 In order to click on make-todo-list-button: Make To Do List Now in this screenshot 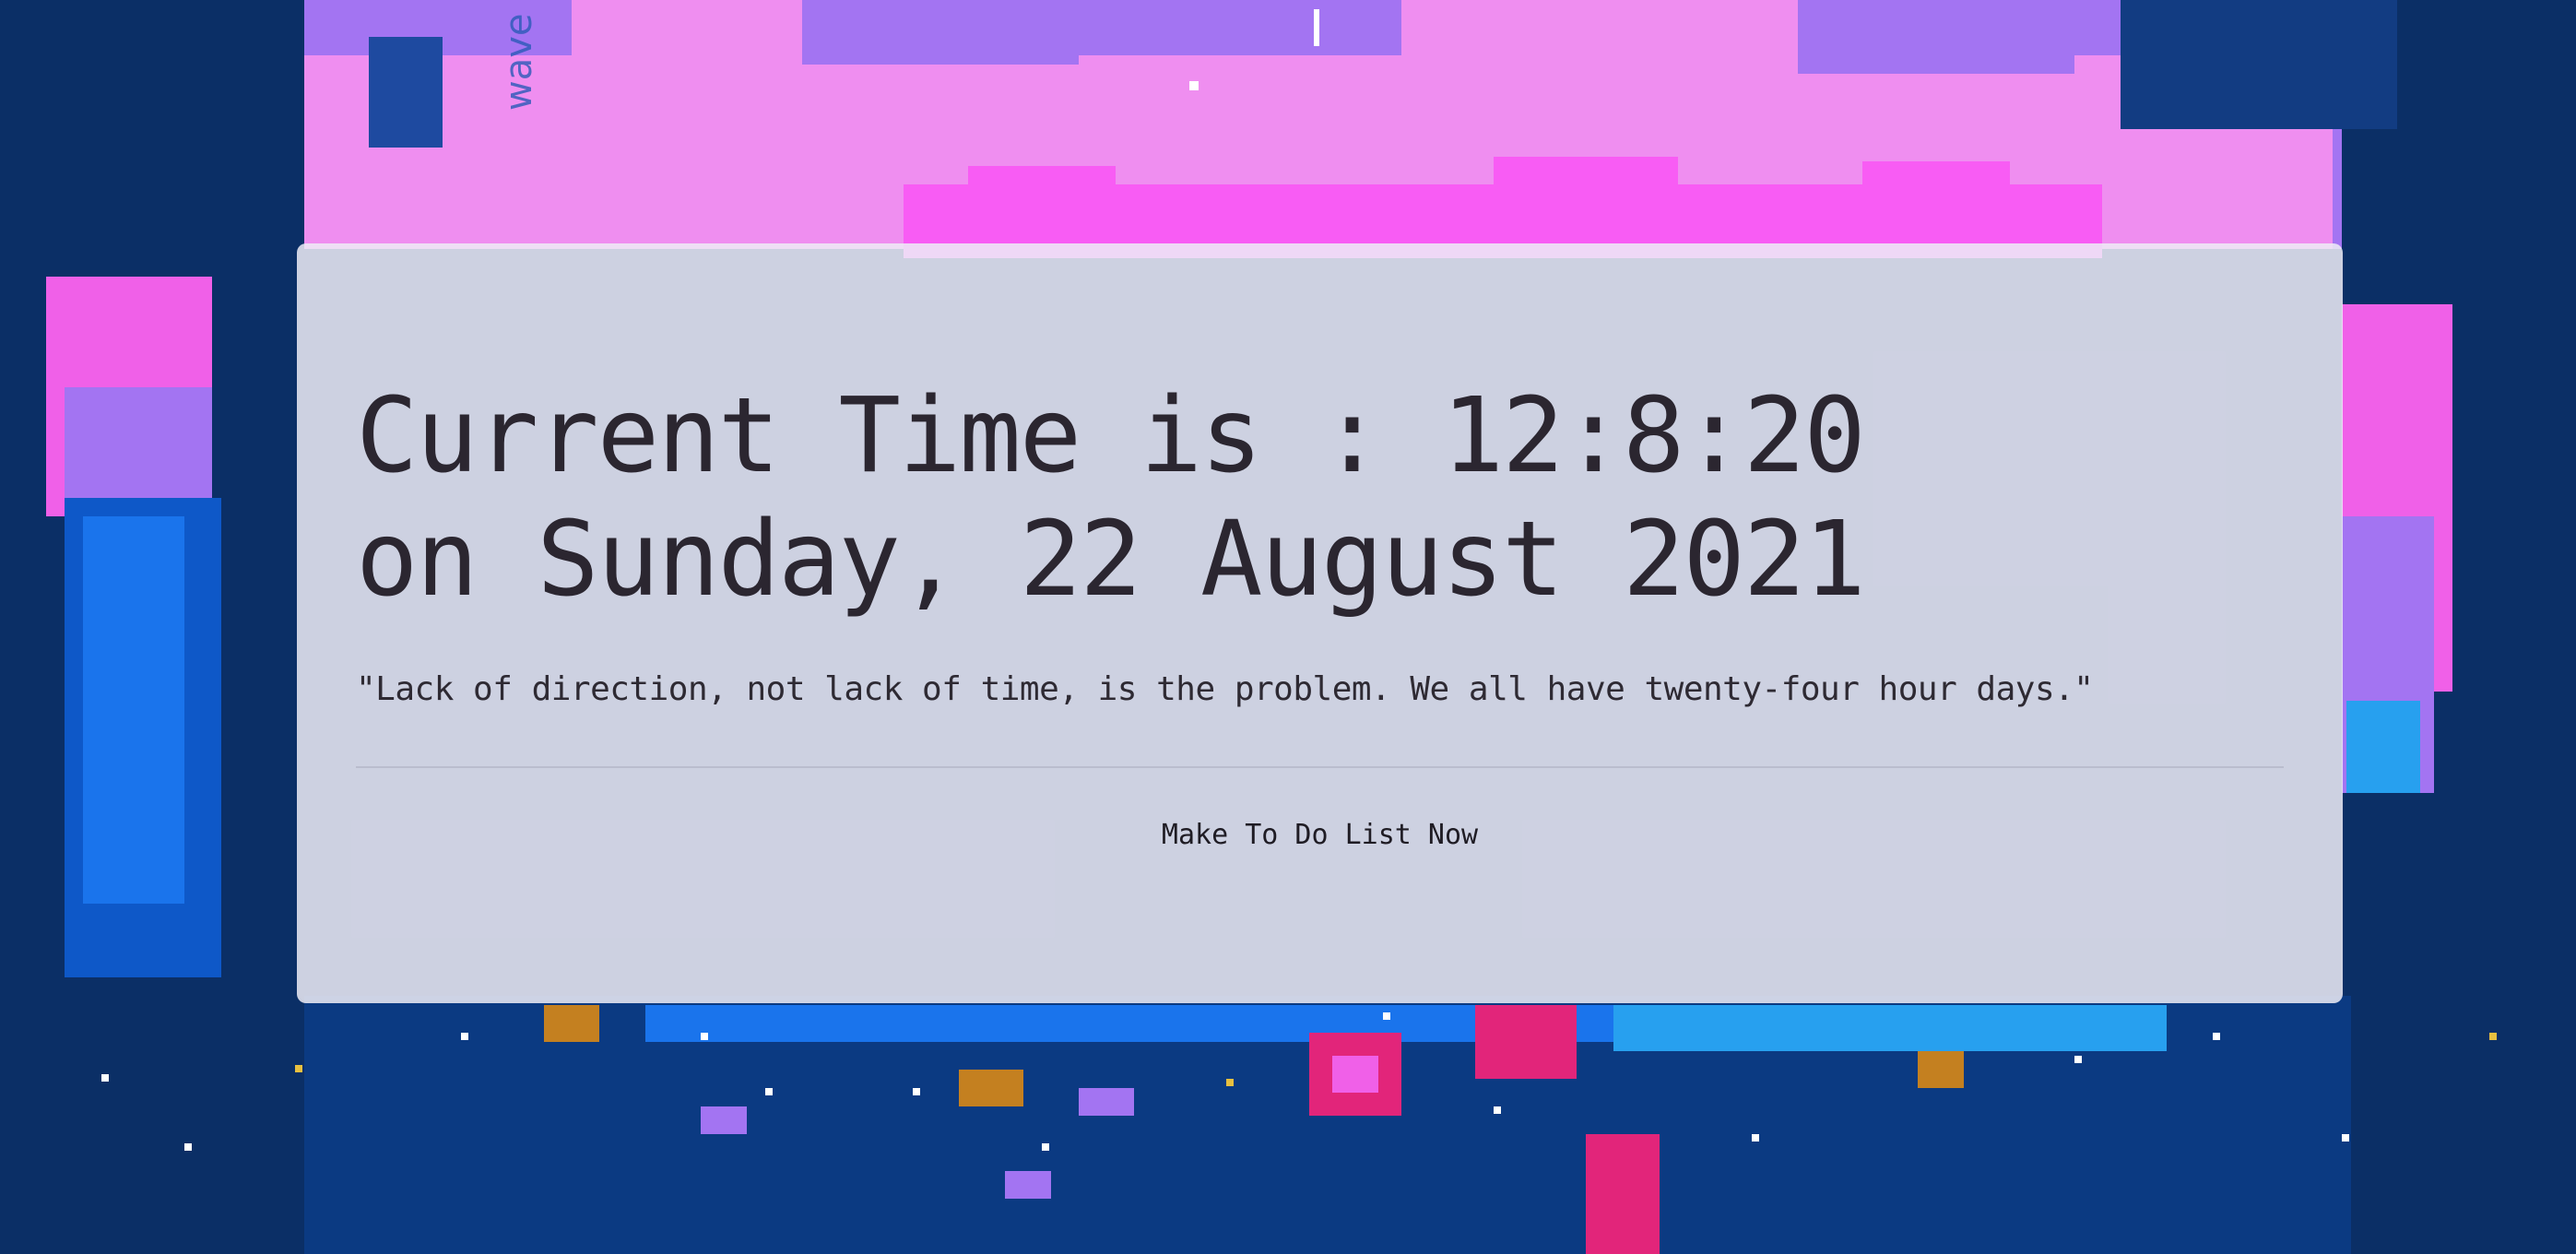, I will do `click(1320, 835)`.